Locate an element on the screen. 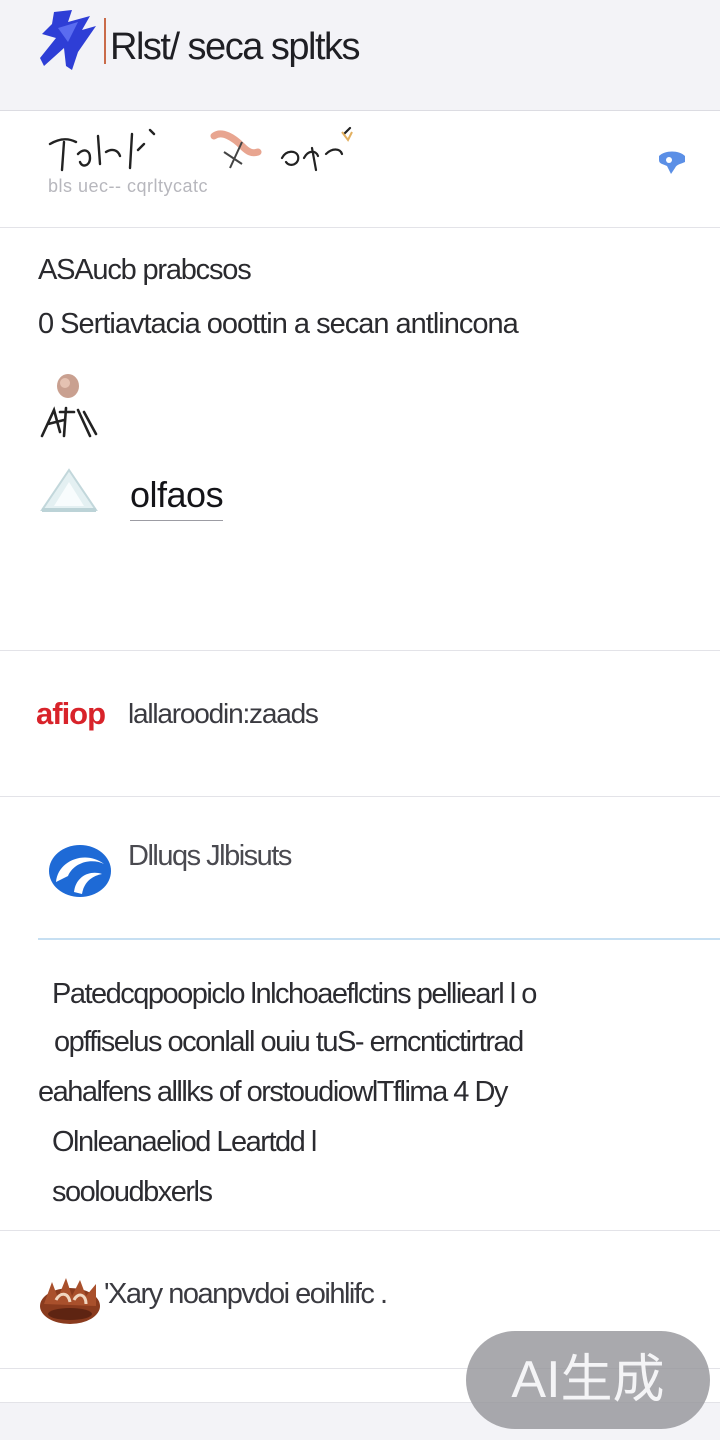  signature-icon is located at coordinates (200, 149).